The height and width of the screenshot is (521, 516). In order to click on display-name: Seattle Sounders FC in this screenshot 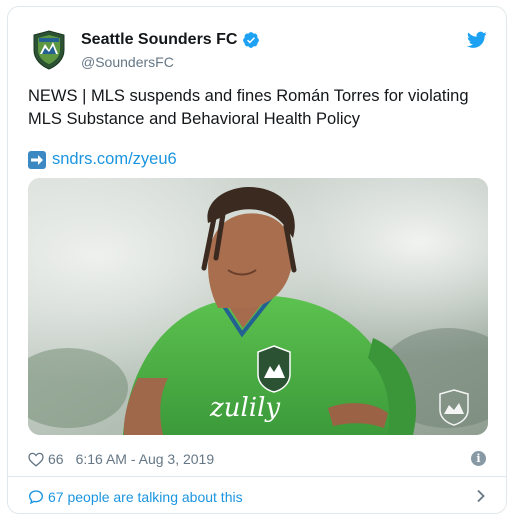, I will do `click(159, 40)`.